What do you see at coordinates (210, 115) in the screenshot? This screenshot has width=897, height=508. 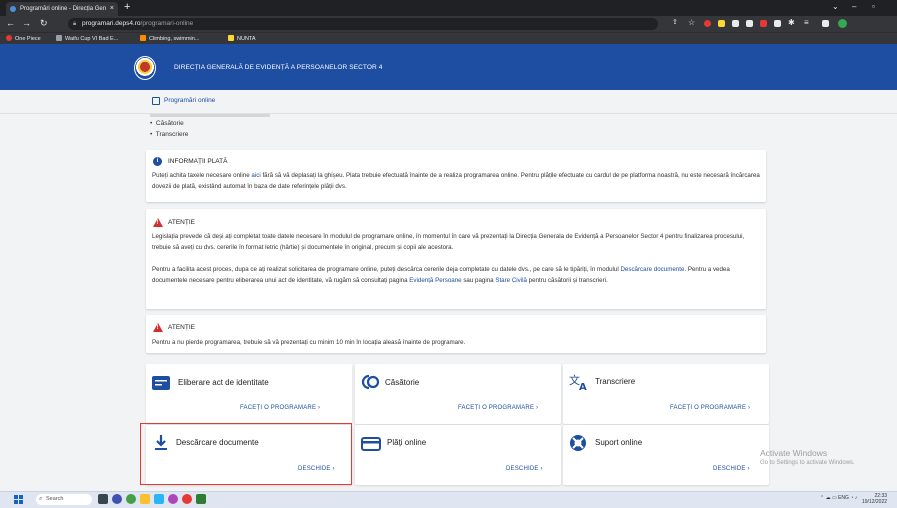 I see `clipped-list-item` at bounding box center [210, 115].